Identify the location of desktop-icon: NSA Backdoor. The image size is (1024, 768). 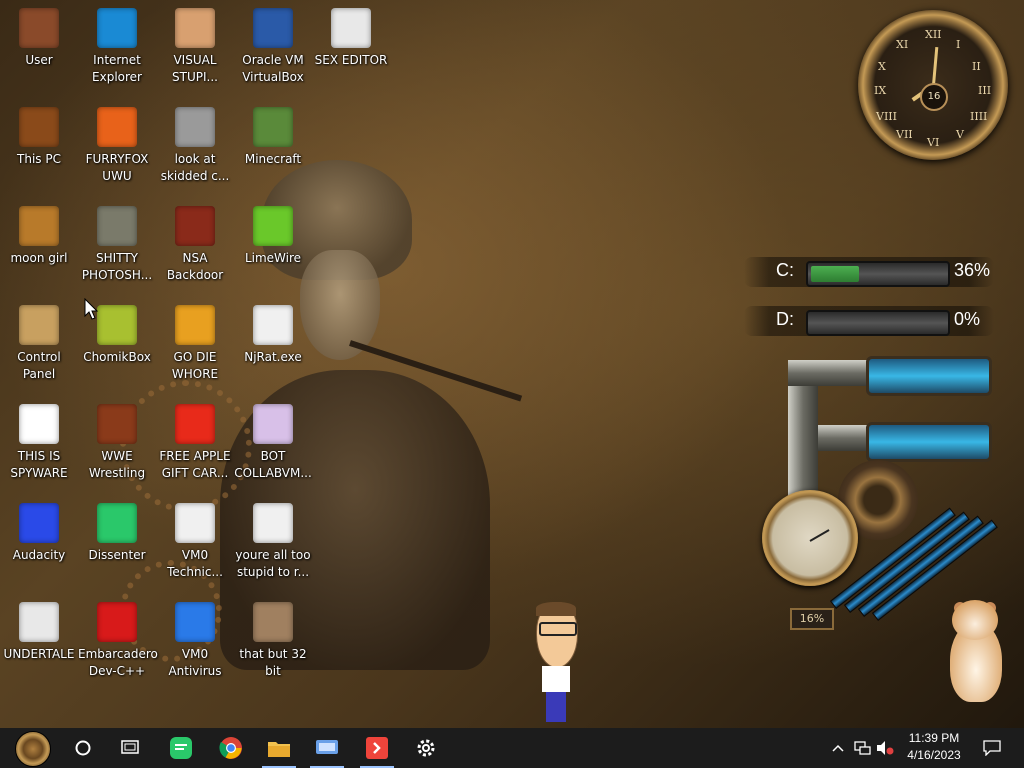
(195, 245).